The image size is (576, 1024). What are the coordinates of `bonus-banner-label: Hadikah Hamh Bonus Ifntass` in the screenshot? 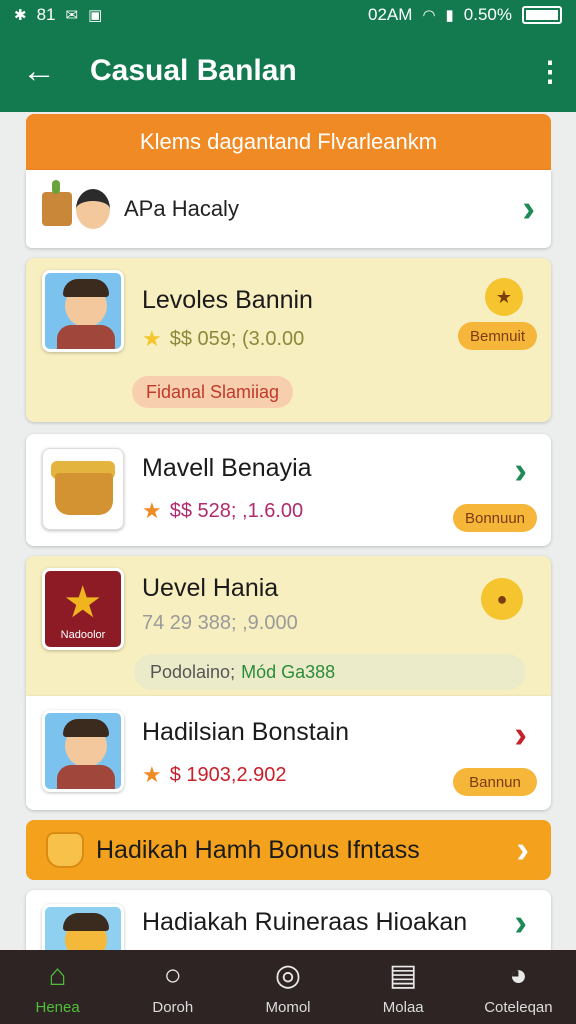 It's located at (258, 849).